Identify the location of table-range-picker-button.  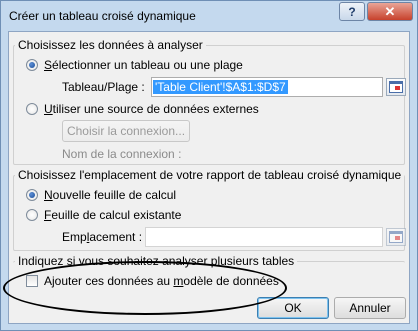
(396, 87).